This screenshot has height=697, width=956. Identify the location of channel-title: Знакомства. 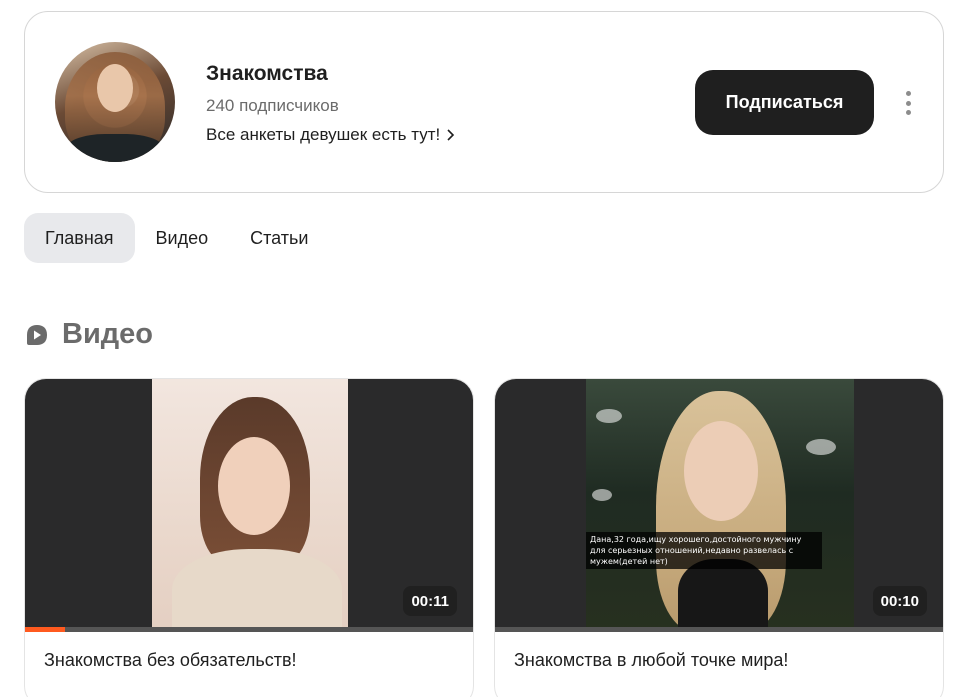
(267, 74).